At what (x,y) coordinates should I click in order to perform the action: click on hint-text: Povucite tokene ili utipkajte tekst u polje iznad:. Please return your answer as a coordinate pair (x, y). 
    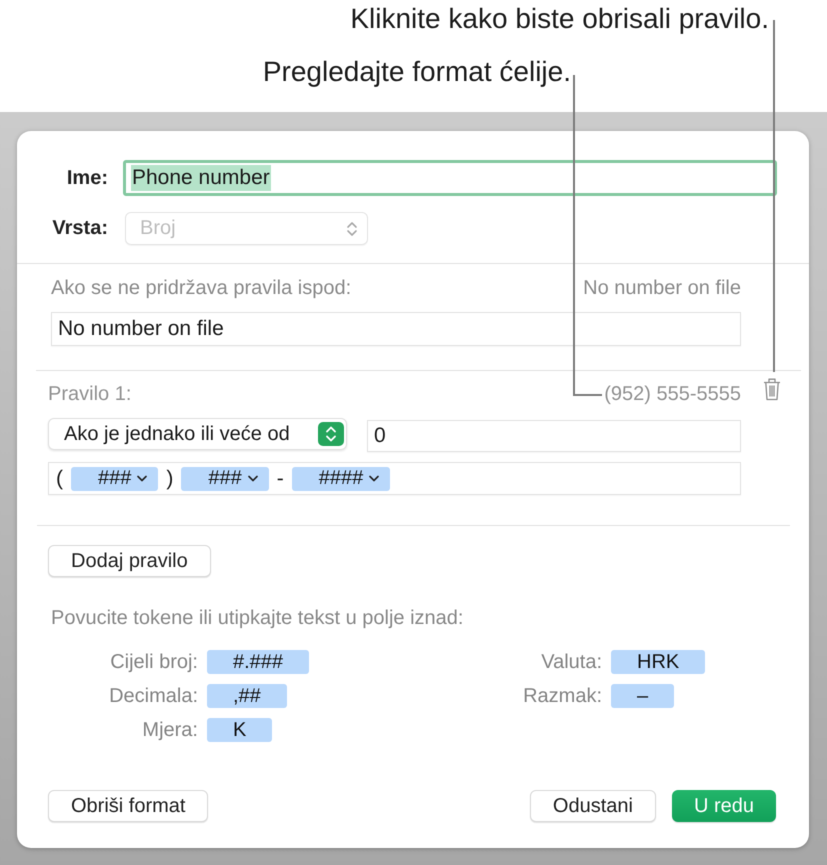
    Looking at the image, I should click on (257, 618).